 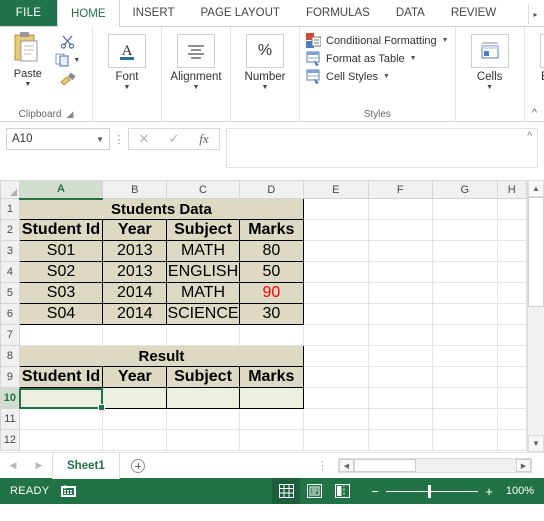 I want to click on tab-data: DATA, so click(x=410, y=13).